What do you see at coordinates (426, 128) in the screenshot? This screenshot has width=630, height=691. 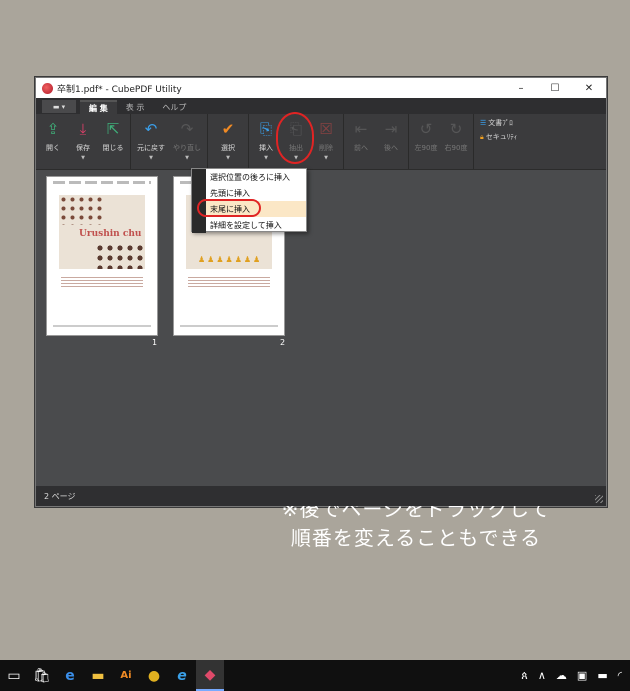 I see `rotate-left-icon: ↺` at bounding box center [426, 128].